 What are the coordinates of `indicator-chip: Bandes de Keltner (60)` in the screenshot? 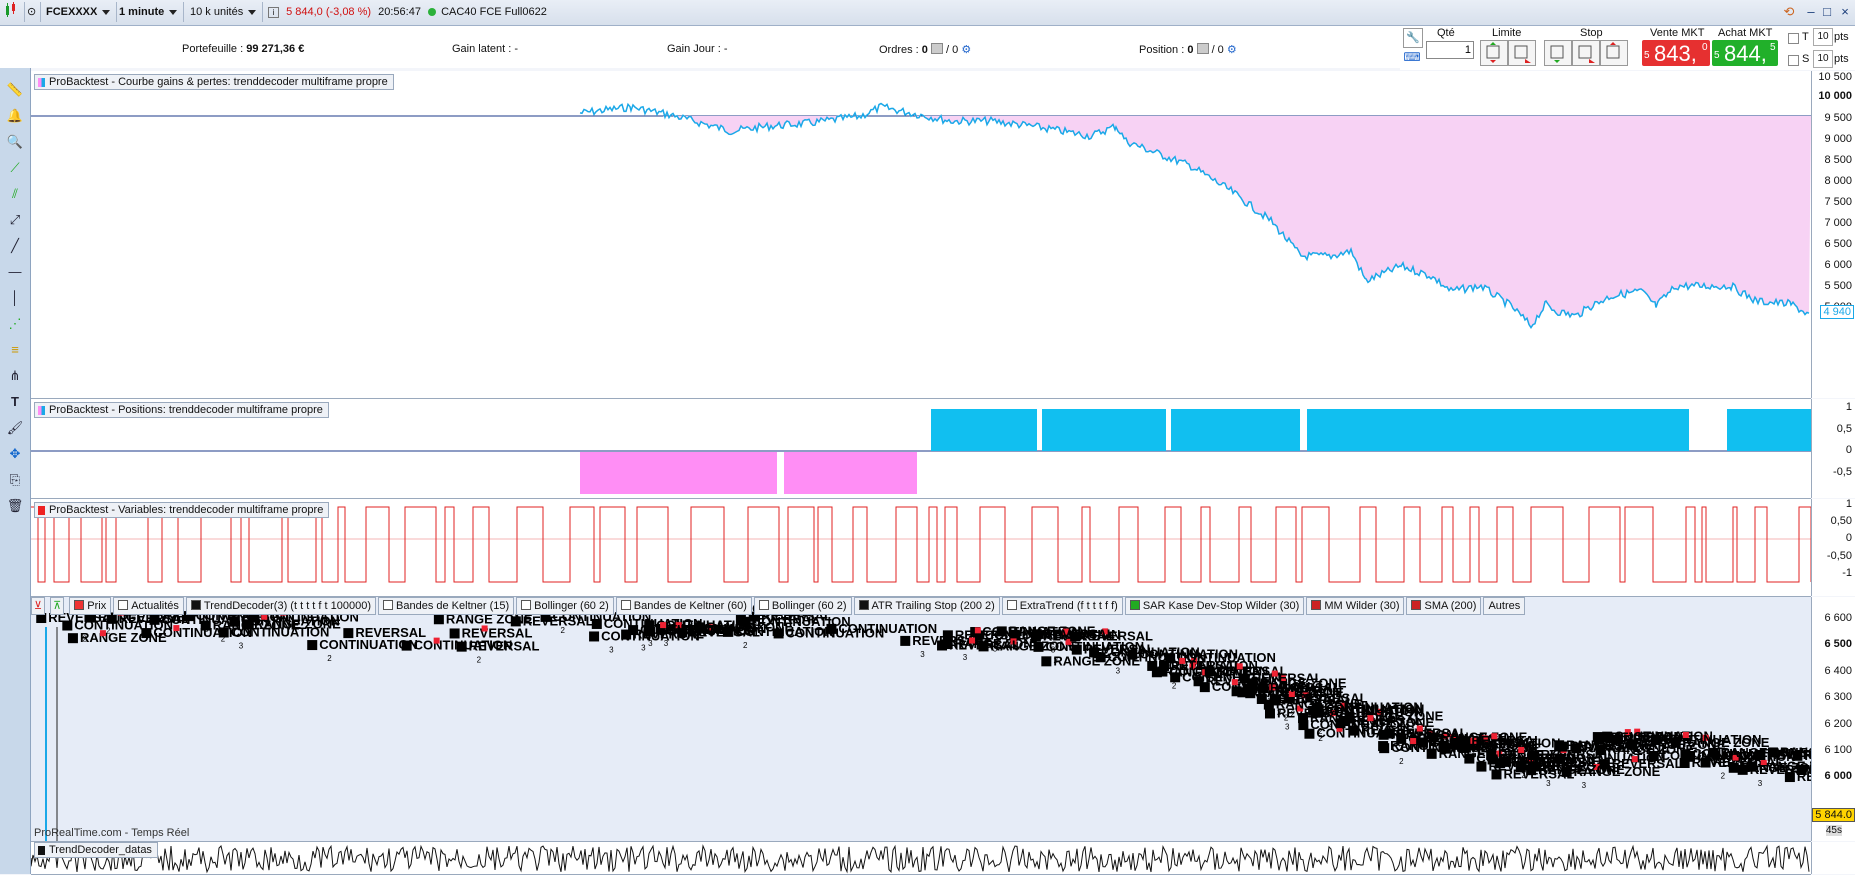 It's located at (683, 606).